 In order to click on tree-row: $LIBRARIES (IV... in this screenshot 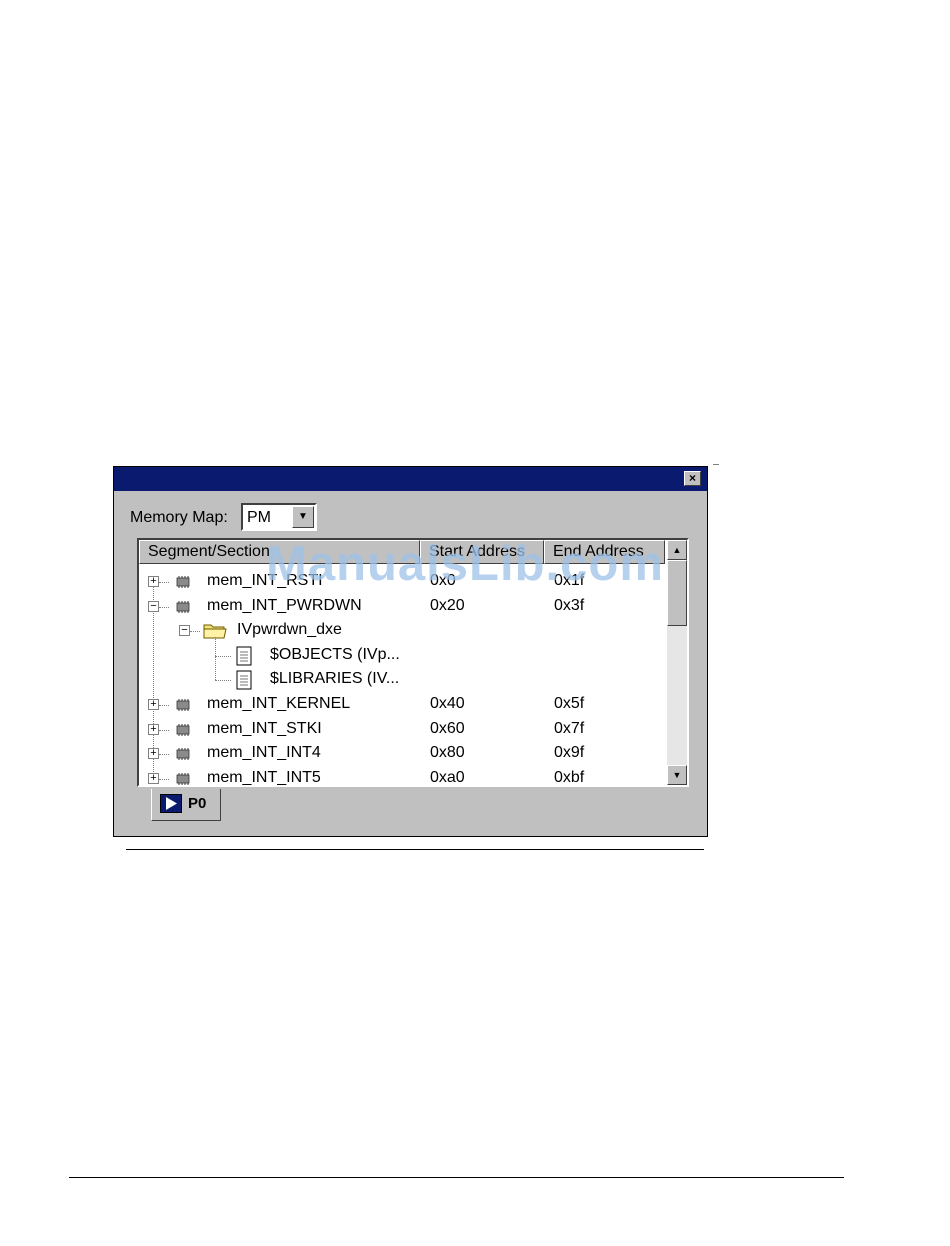, I will do `click(402, 680)`.